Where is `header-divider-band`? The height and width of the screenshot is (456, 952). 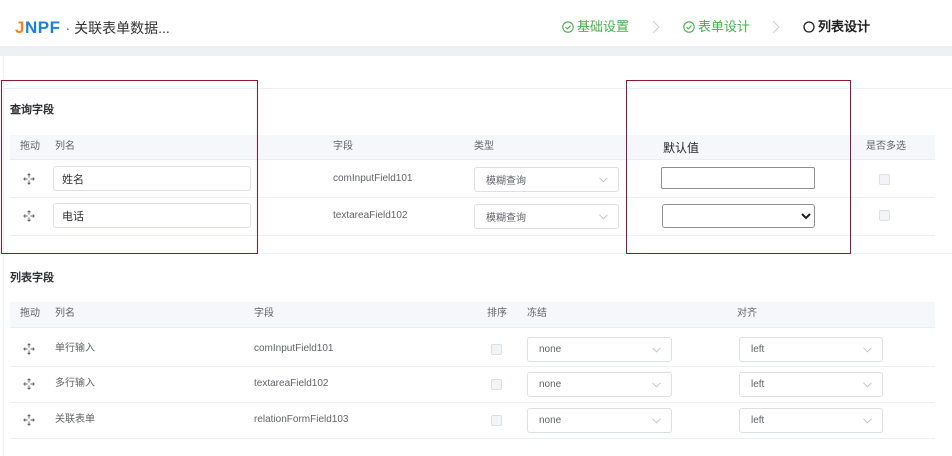
header-divider-band is located at coordinates (476, 51).